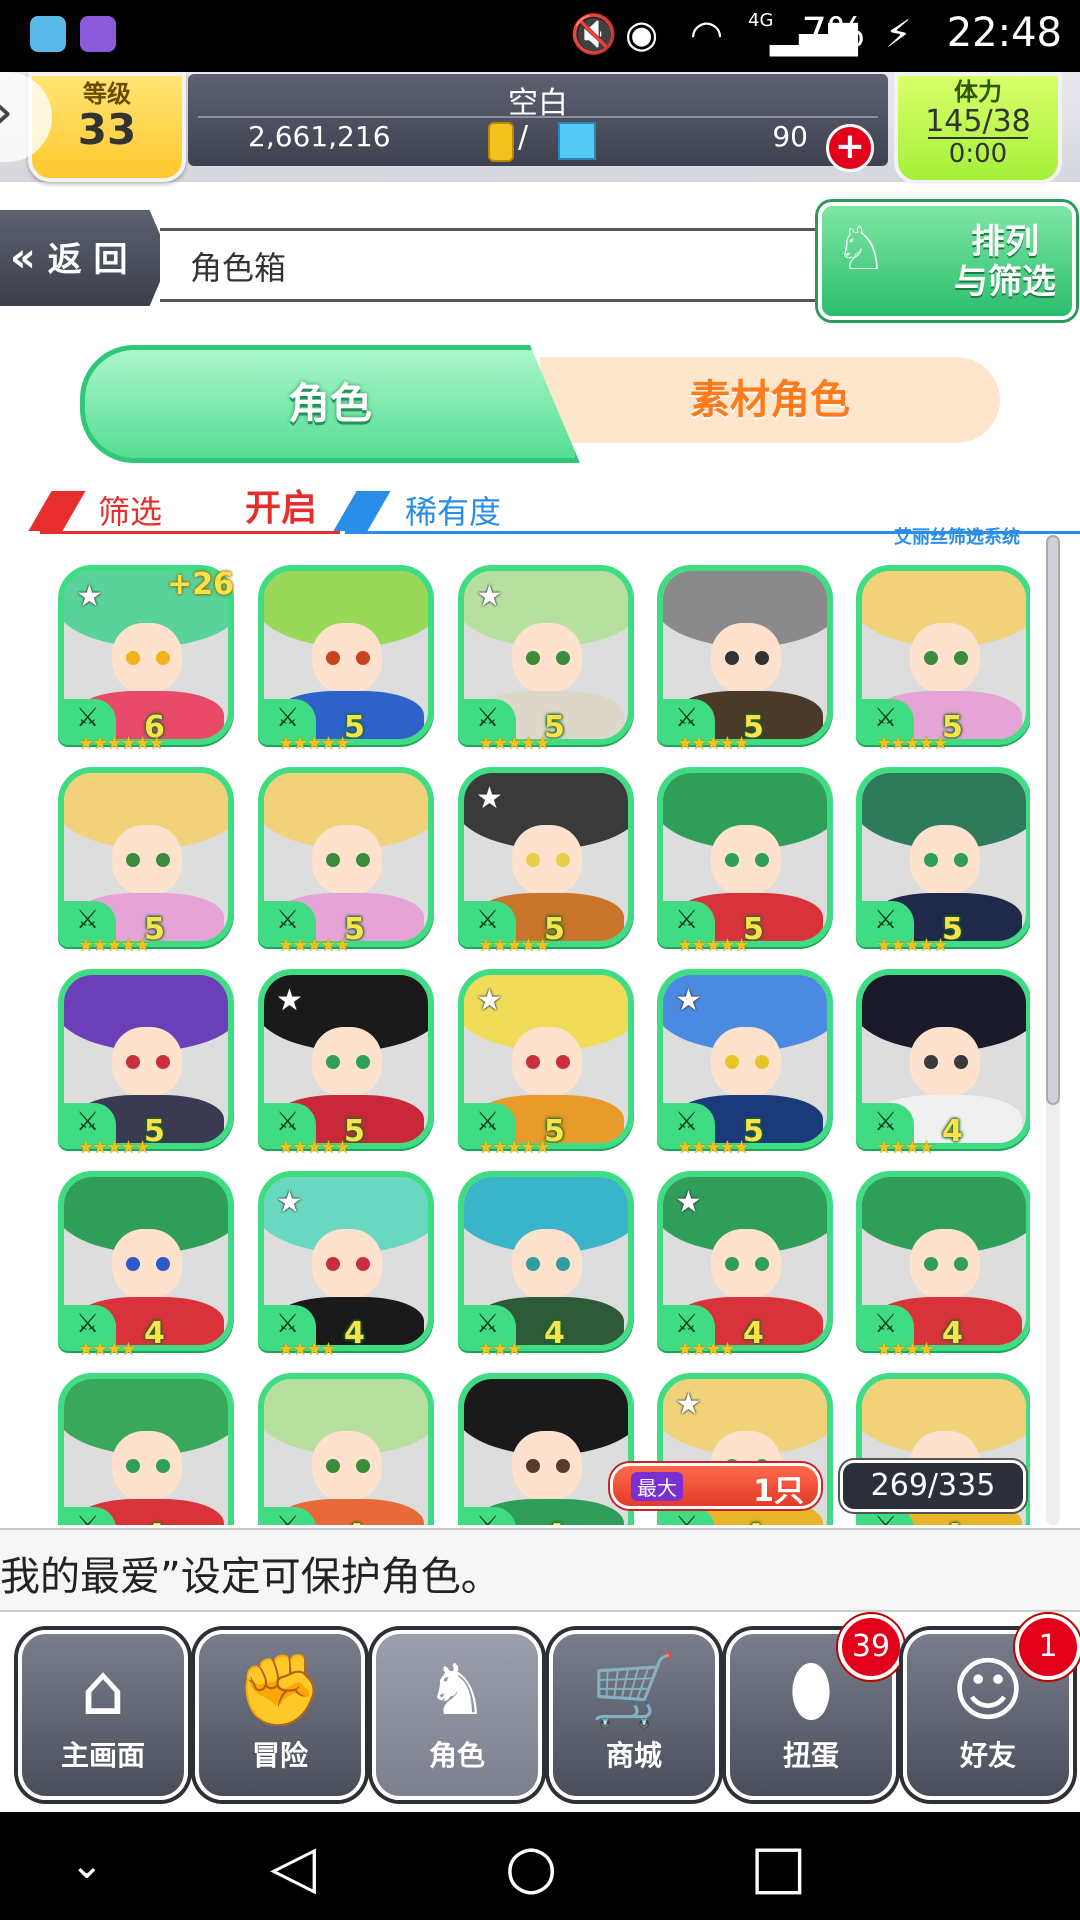 Image resolution: width=1080 pixels, height=1920 pixels. I want to click on recents-square-icon: □, so click(778, 1867).